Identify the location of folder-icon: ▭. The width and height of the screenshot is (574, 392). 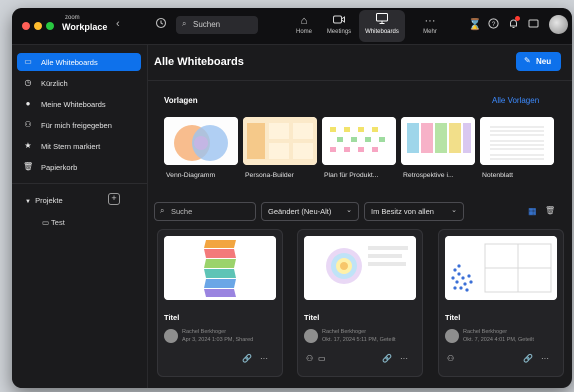
(322, 358).